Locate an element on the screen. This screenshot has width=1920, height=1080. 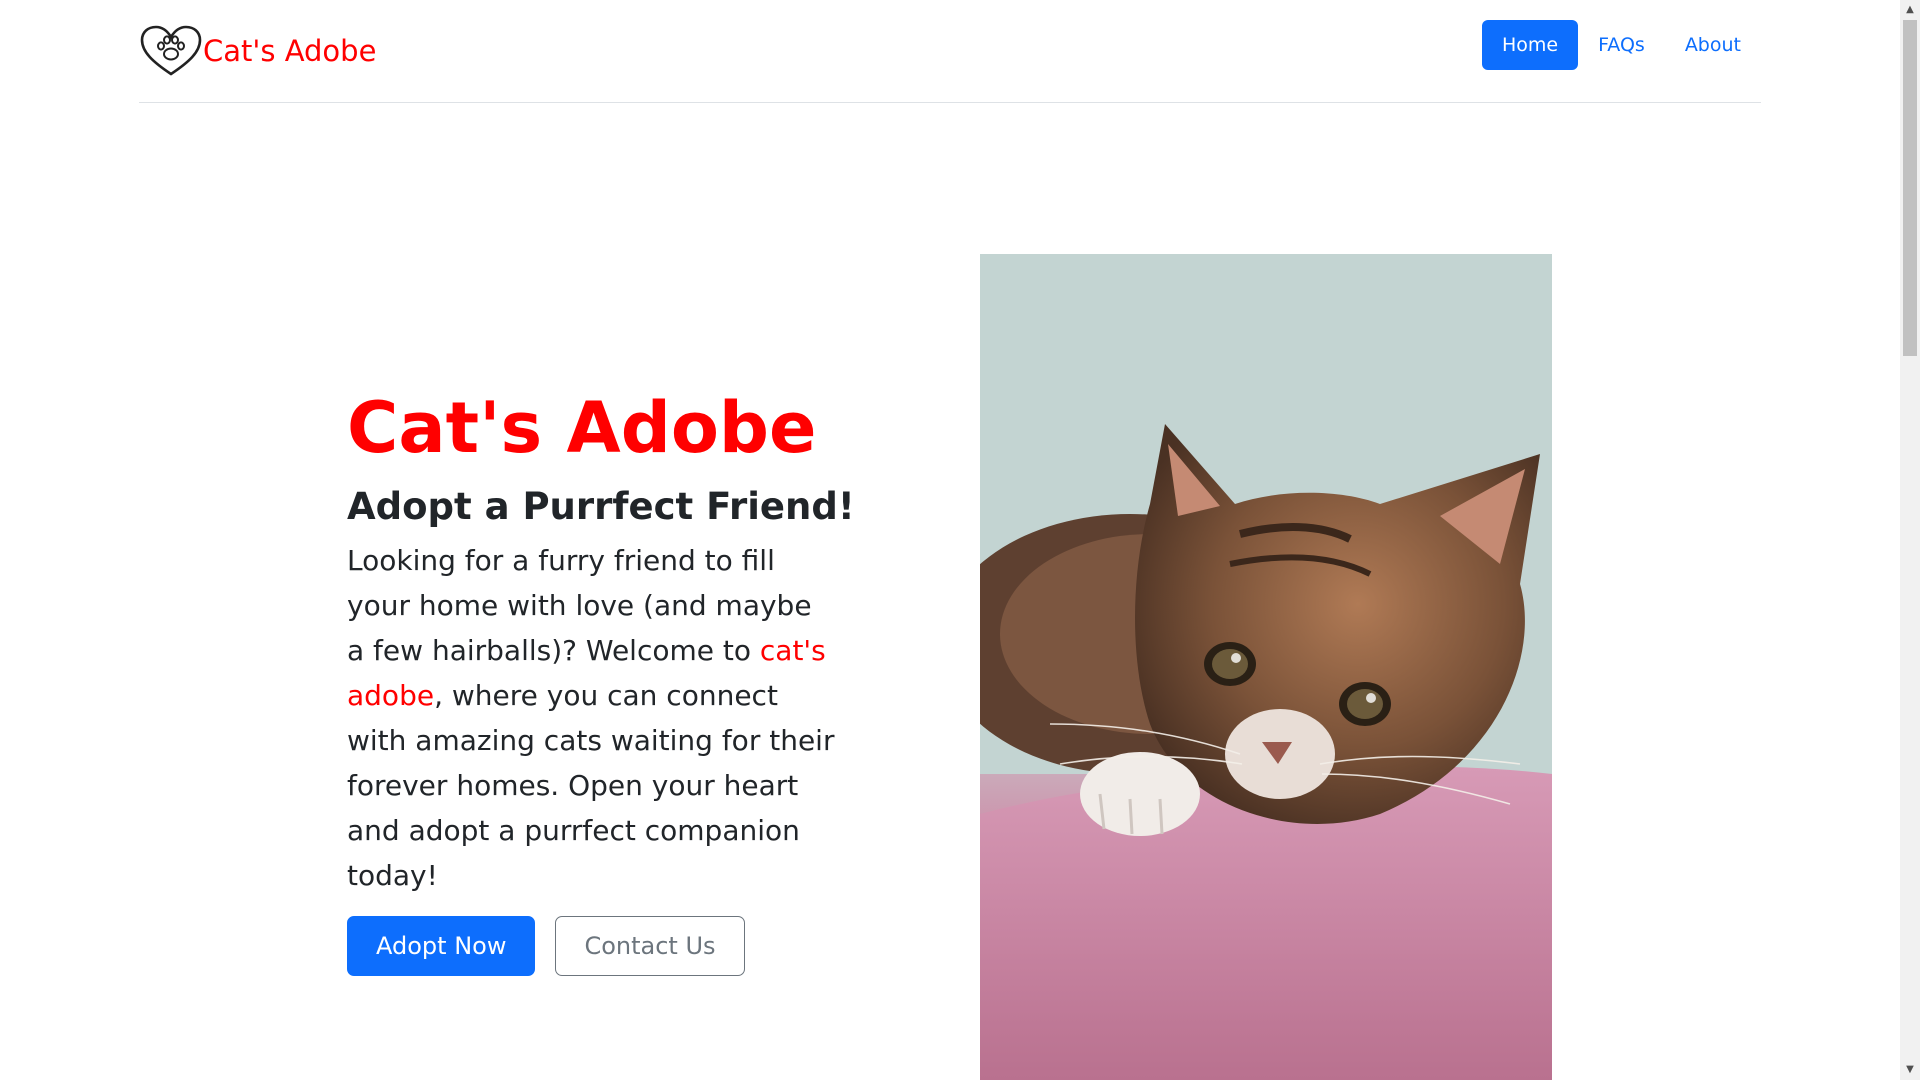
main-nav: Home FAQs About is located at coordinates (1621, 45).